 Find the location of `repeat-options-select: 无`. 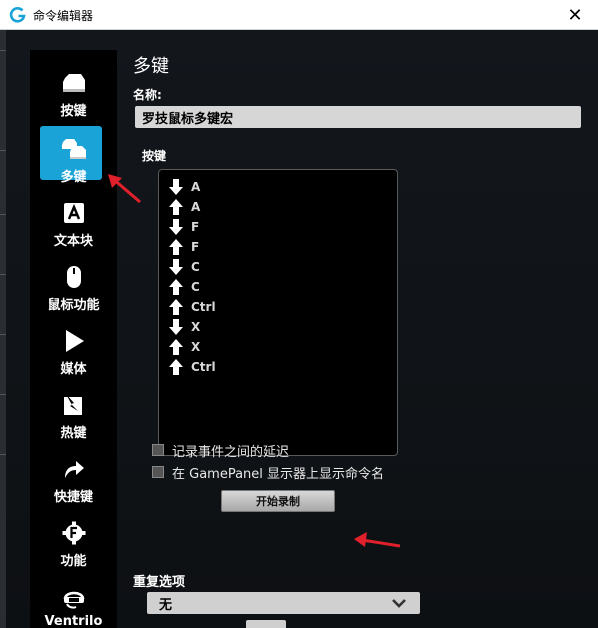

repeat-options-select: 无 is located at coordinates (283, 603).